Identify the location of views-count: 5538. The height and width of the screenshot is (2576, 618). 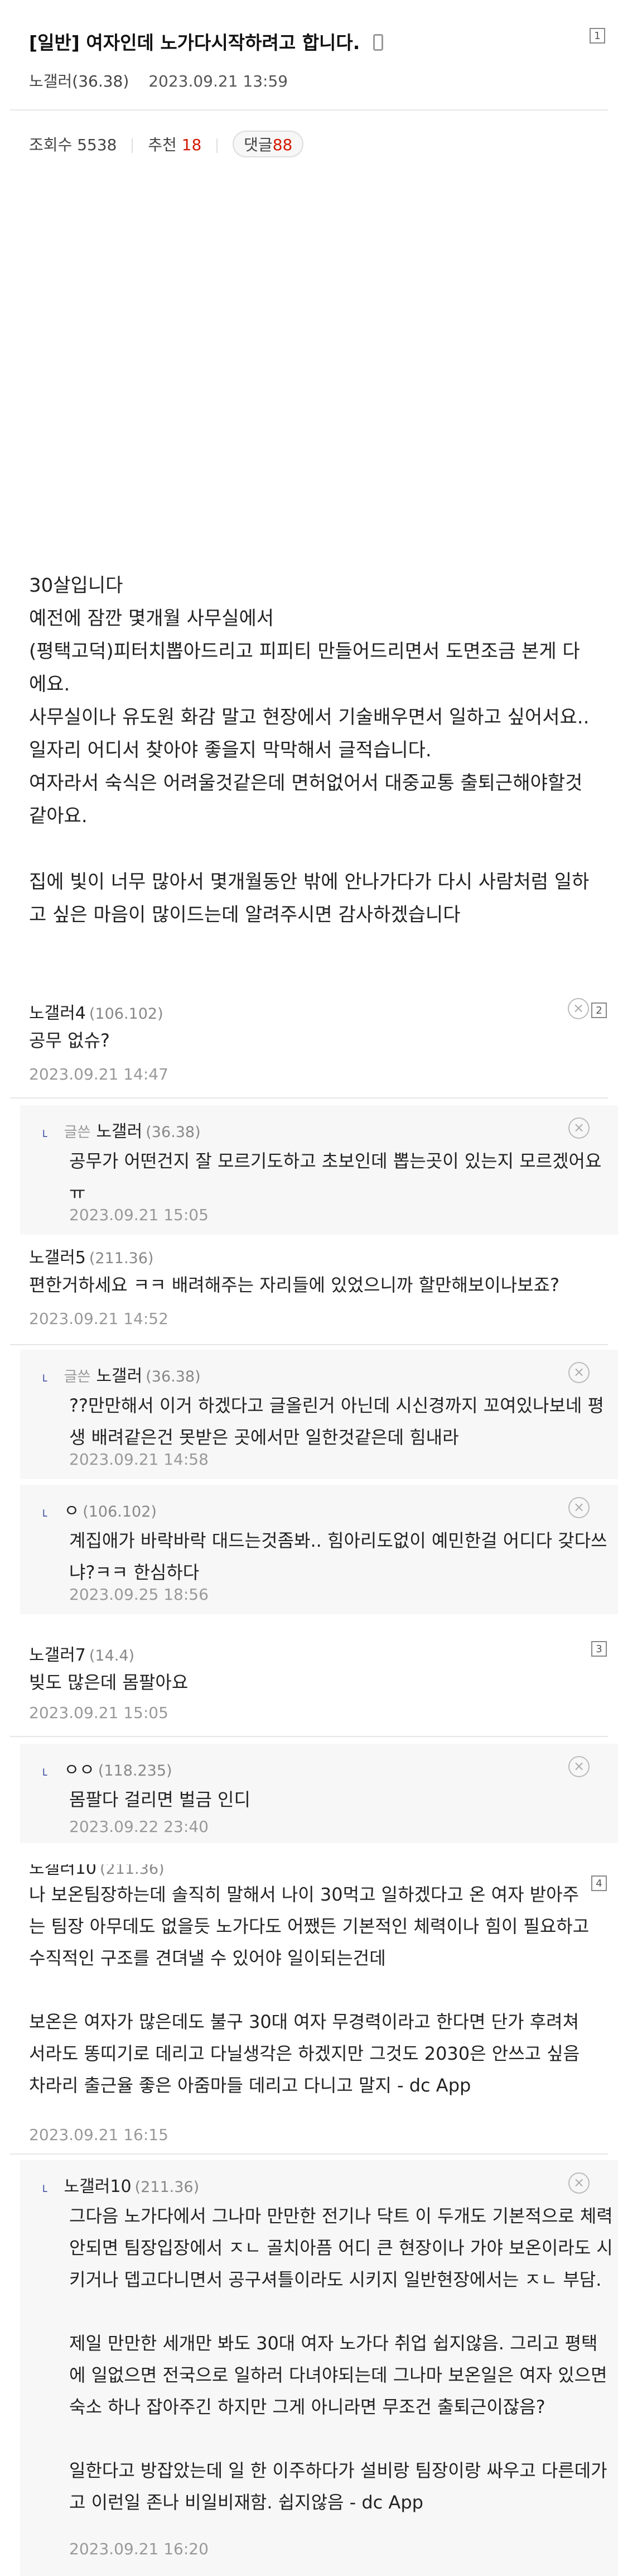
(97, 145).